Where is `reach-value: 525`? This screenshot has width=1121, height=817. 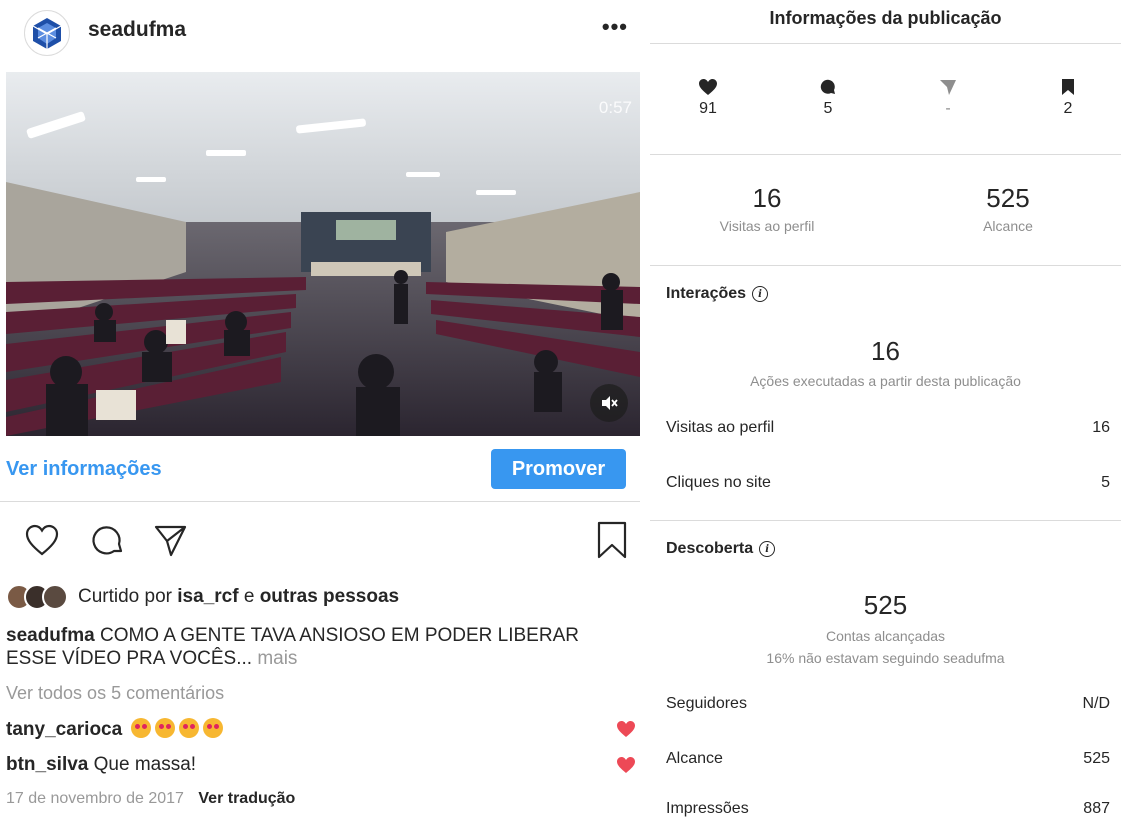 reach-value: 525 is located at coordinates (1008, 198).